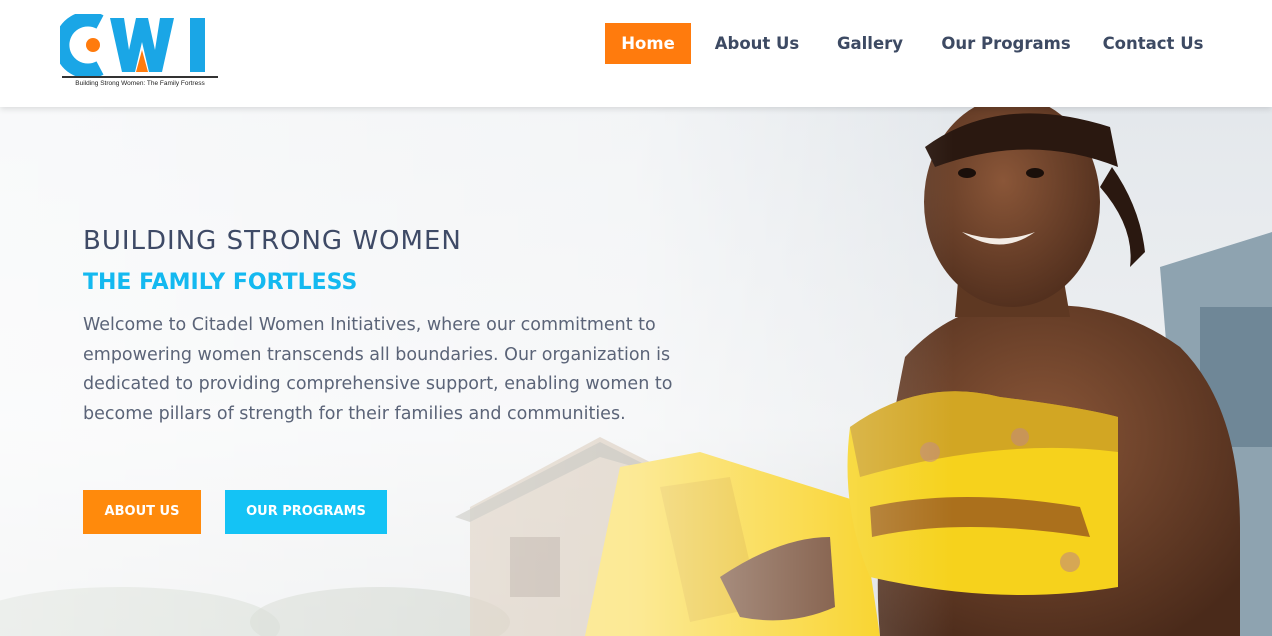  I want to click on logo-divider, so click(140, 77).